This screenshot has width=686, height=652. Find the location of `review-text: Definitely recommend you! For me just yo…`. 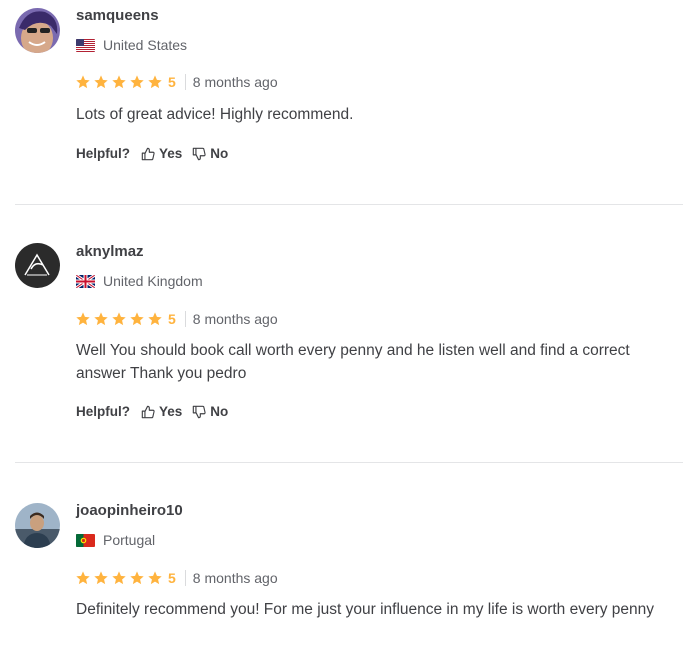

review-text: Definitely recommend you! For me just yo… is located at coordinates (365, 609).